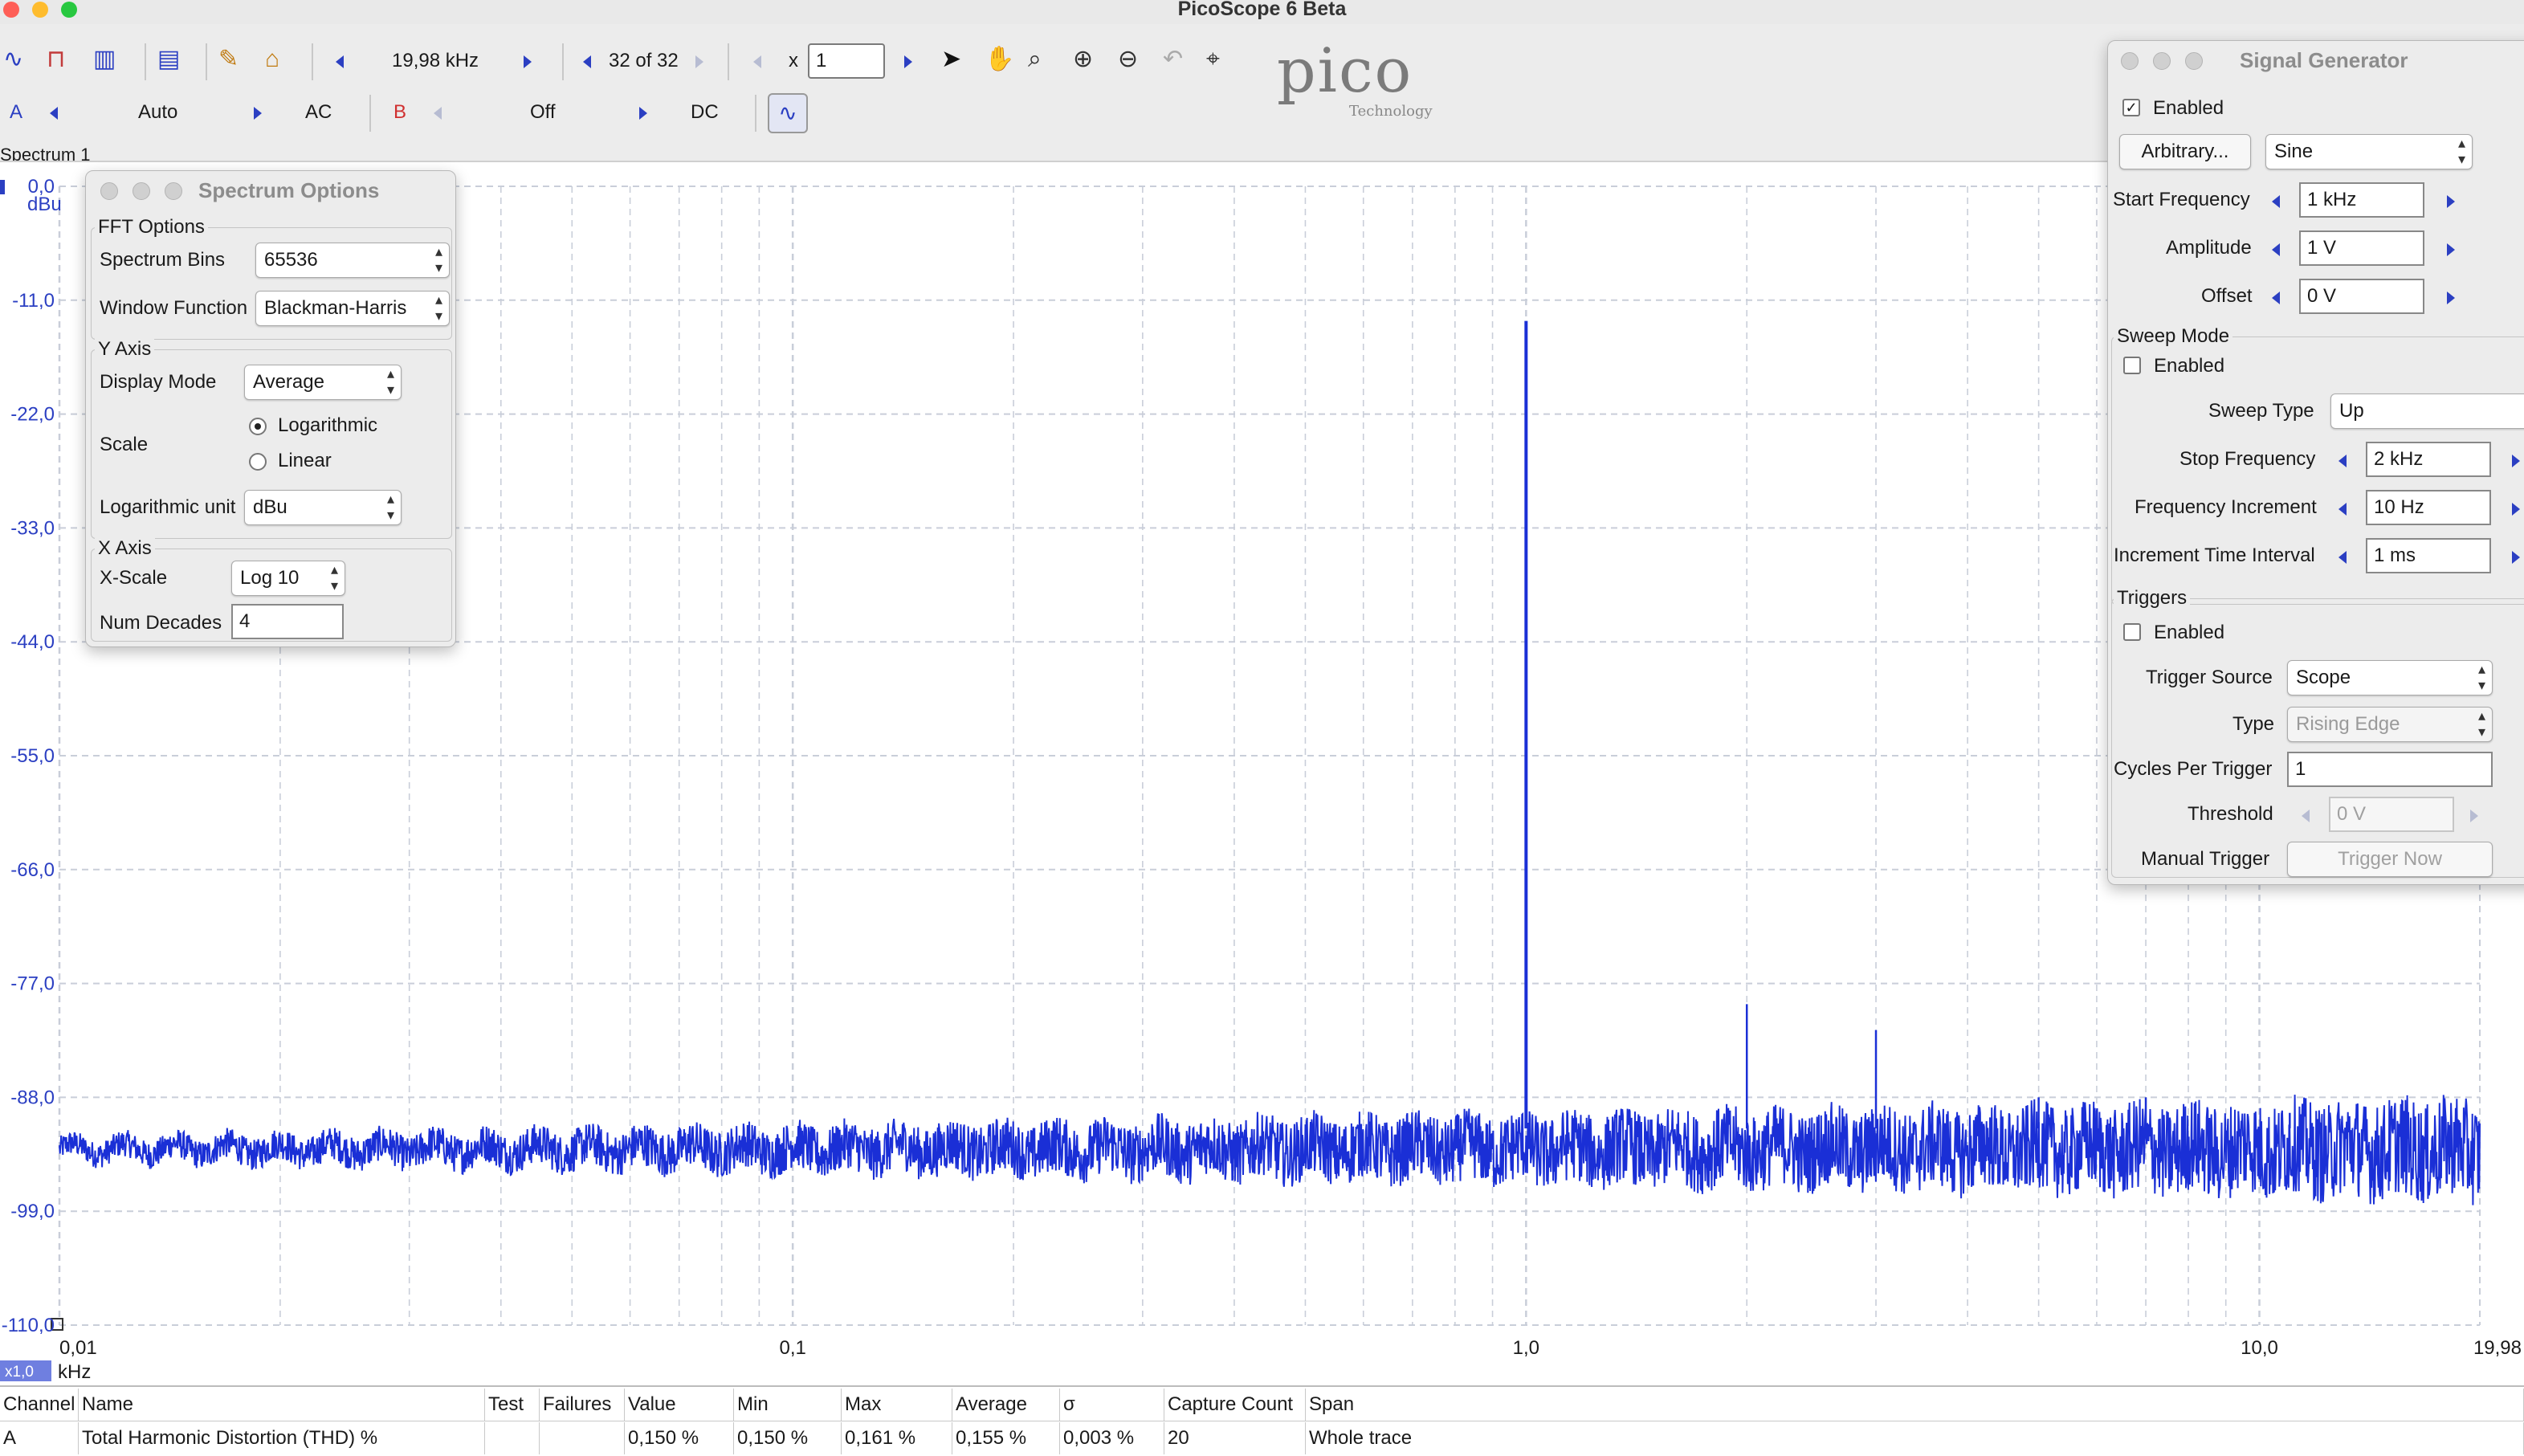  I want to click on increment-time-dec-icon, so click(2342, 557).